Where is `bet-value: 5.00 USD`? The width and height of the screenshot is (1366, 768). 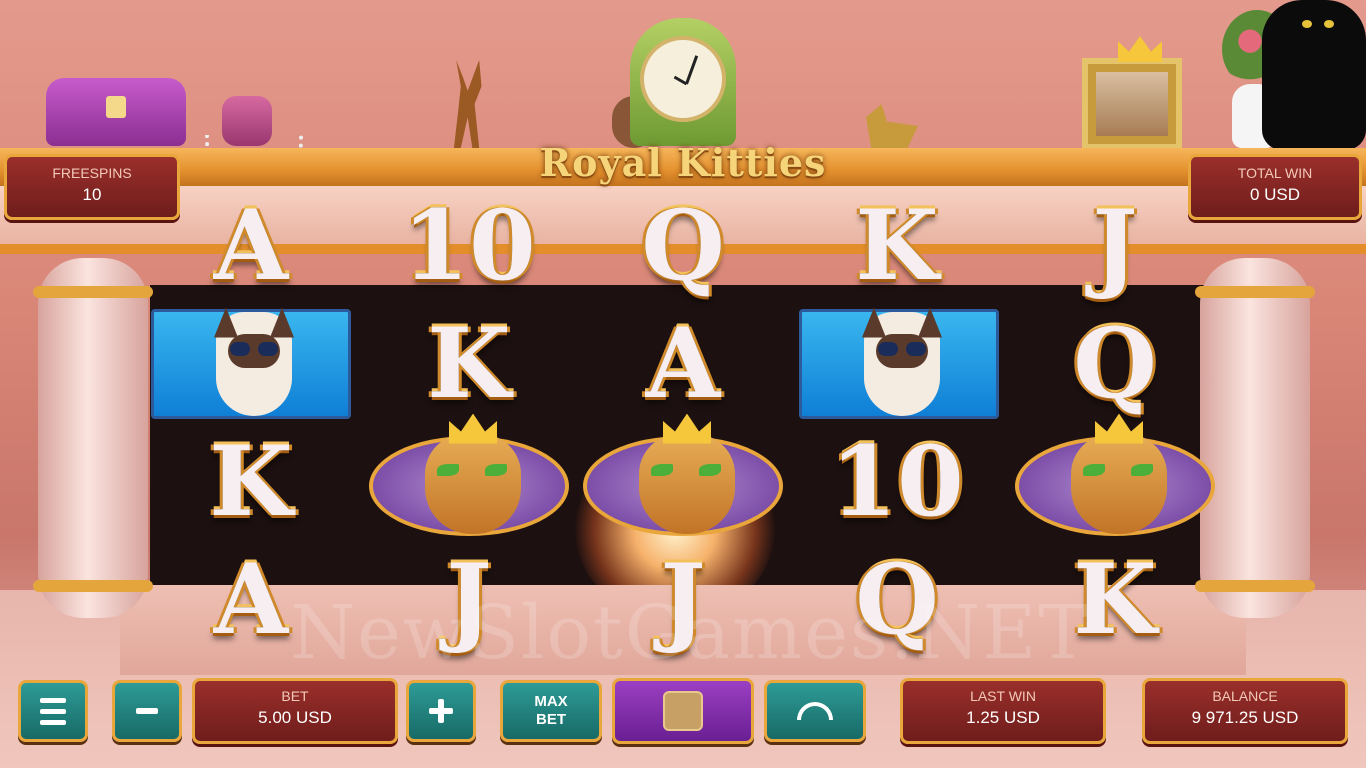 bet-value: 5.00 USD is located at coordinates (295, 717).